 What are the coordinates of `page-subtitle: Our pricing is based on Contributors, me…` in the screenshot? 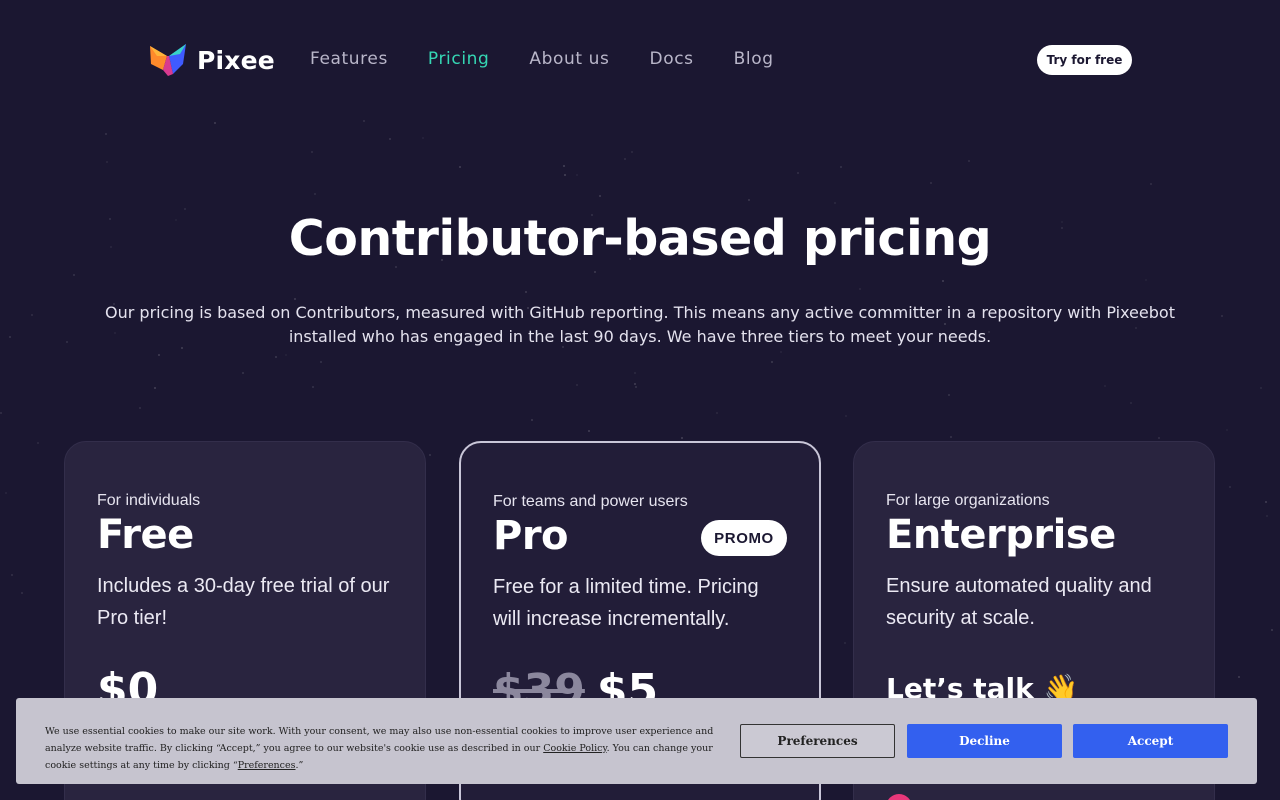 It's located at (640, 324).